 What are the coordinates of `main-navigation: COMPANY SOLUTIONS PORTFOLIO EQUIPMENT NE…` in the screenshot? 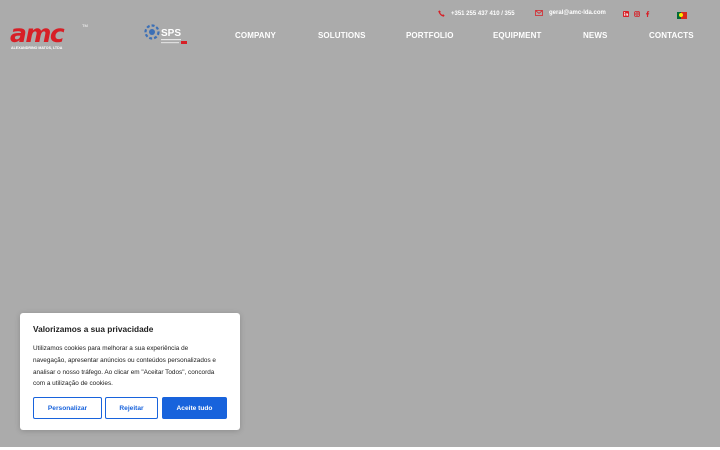 It's located at (360, 36).